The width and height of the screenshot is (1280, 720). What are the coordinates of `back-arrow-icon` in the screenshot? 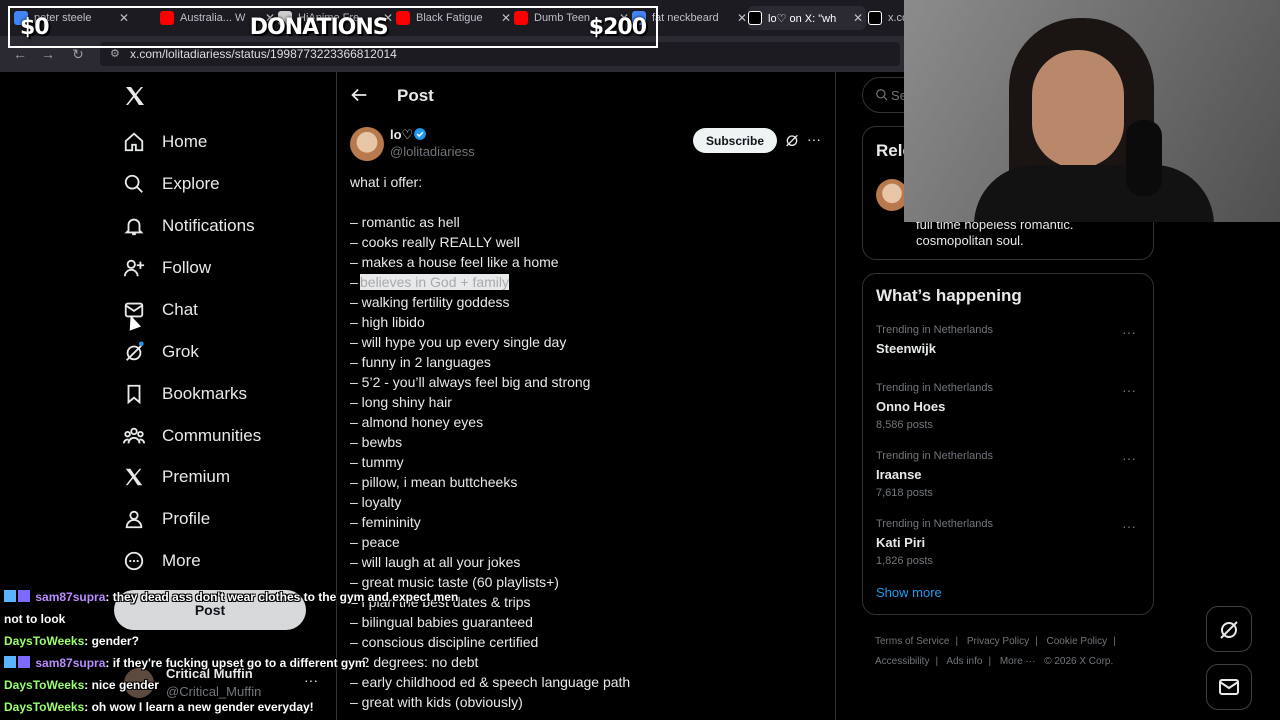 It's located at (359, 95).